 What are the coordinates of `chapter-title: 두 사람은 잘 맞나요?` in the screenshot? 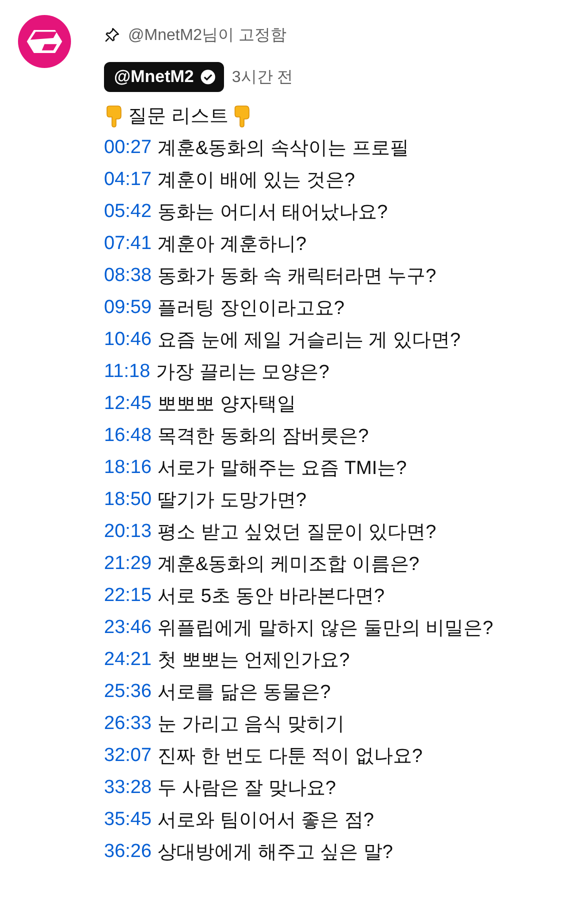 It's located at (247, 789).